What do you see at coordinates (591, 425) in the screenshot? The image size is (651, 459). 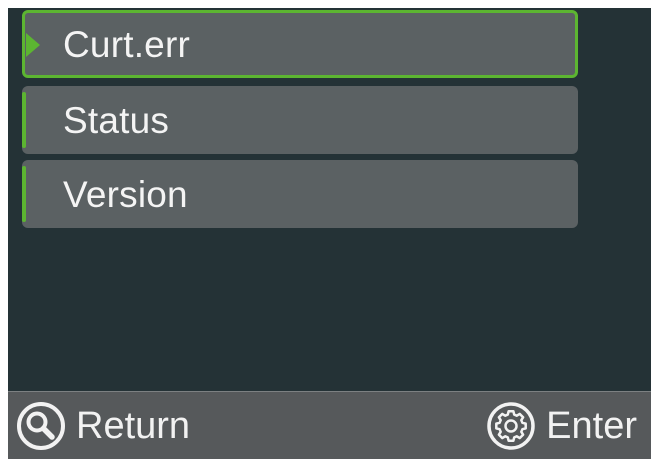 I see `enter-label: Enter` at bounding box center [591, 425].